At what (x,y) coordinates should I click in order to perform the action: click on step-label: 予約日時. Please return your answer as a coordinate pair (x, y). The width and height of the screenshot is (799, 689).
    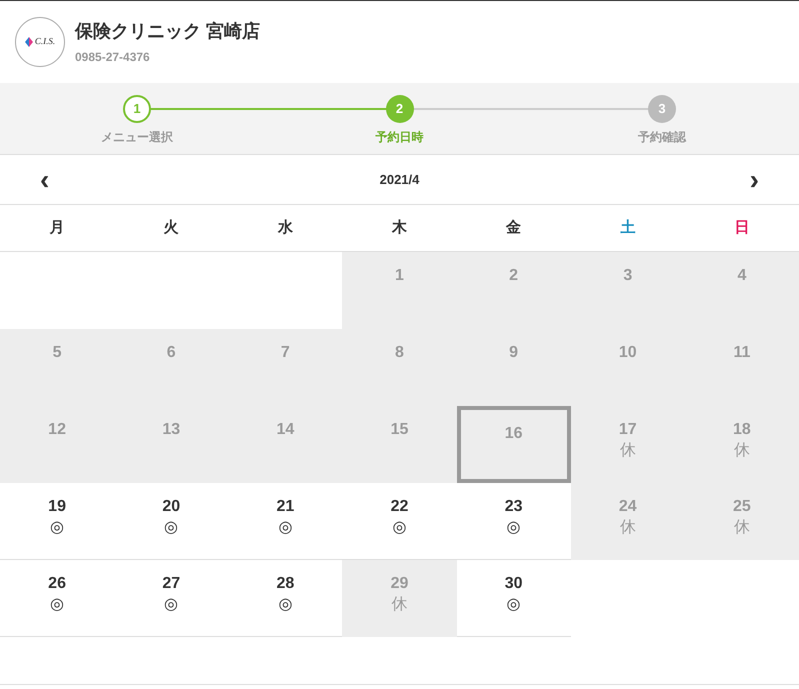
    Looking at the image, I should click on (400, 137).